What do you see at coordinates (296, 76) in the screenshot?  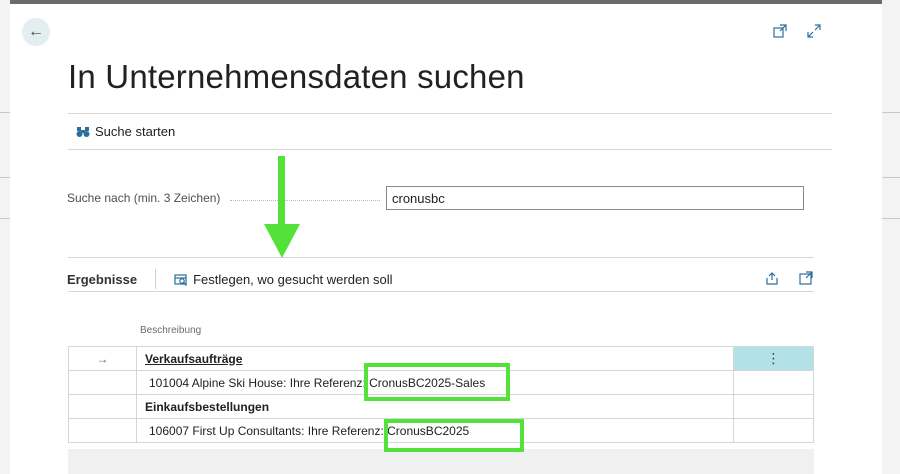 I see `page-title: In Unternehmensdaten suchen` at bounding box center [296, 76].